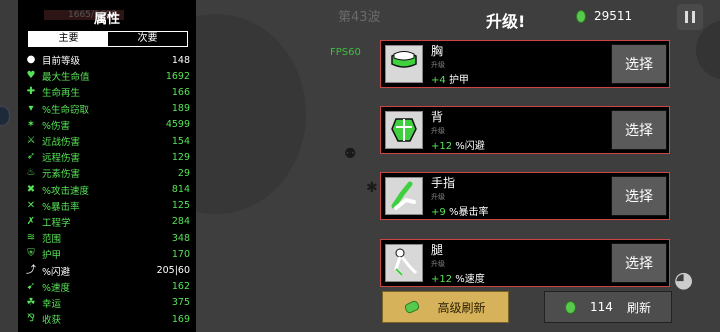 Image resolution: width=720 pixels, height=332 pixels. I want to click on tab-secondary: 次要, so click(147, 39).